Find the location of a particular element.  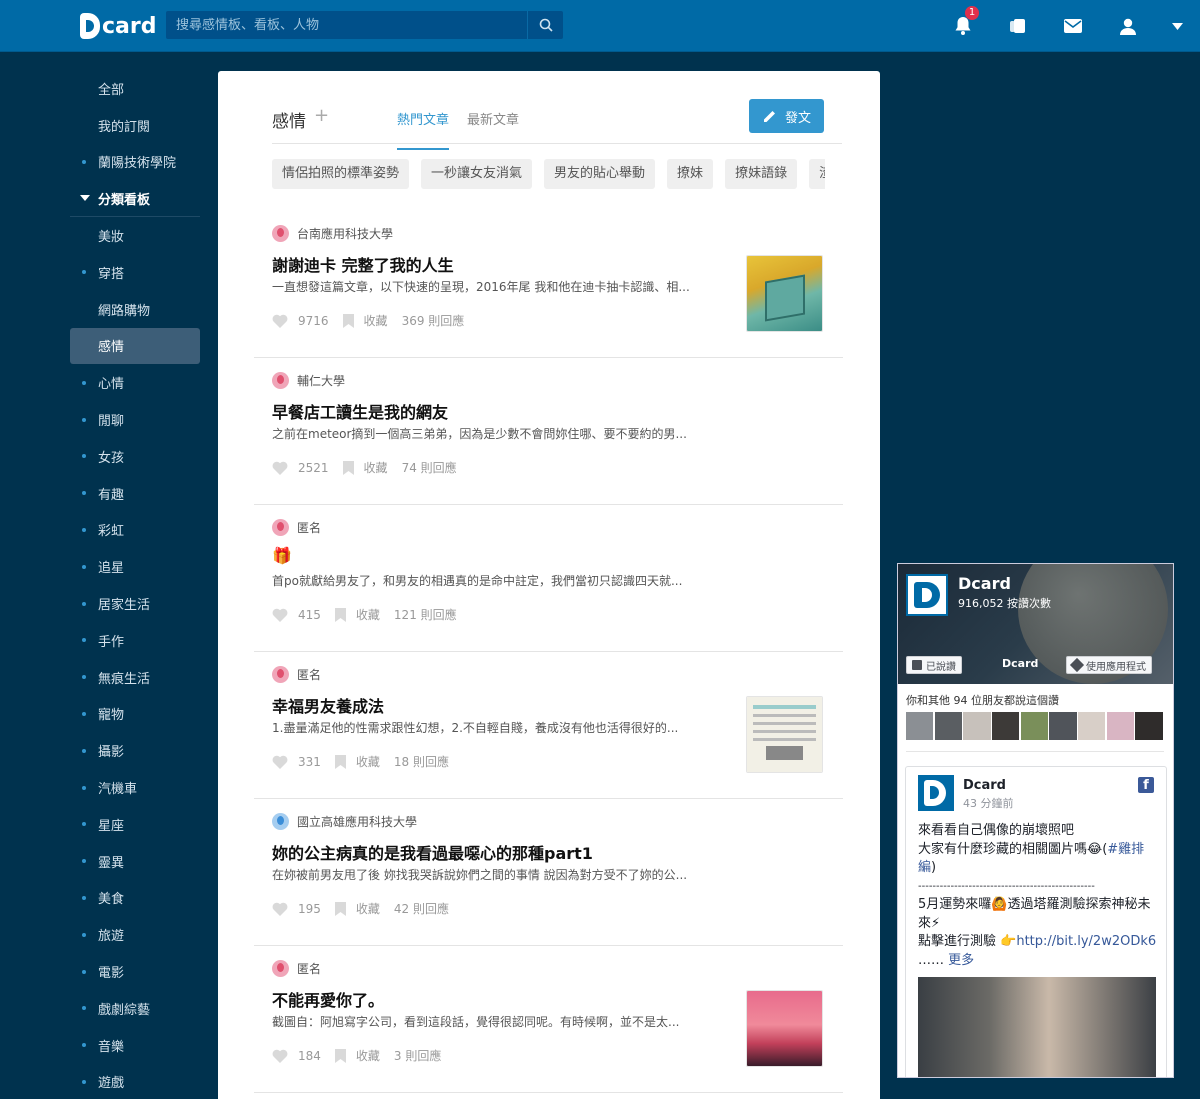

sidebar-item: 星座 is located at coordinates (135, 824).